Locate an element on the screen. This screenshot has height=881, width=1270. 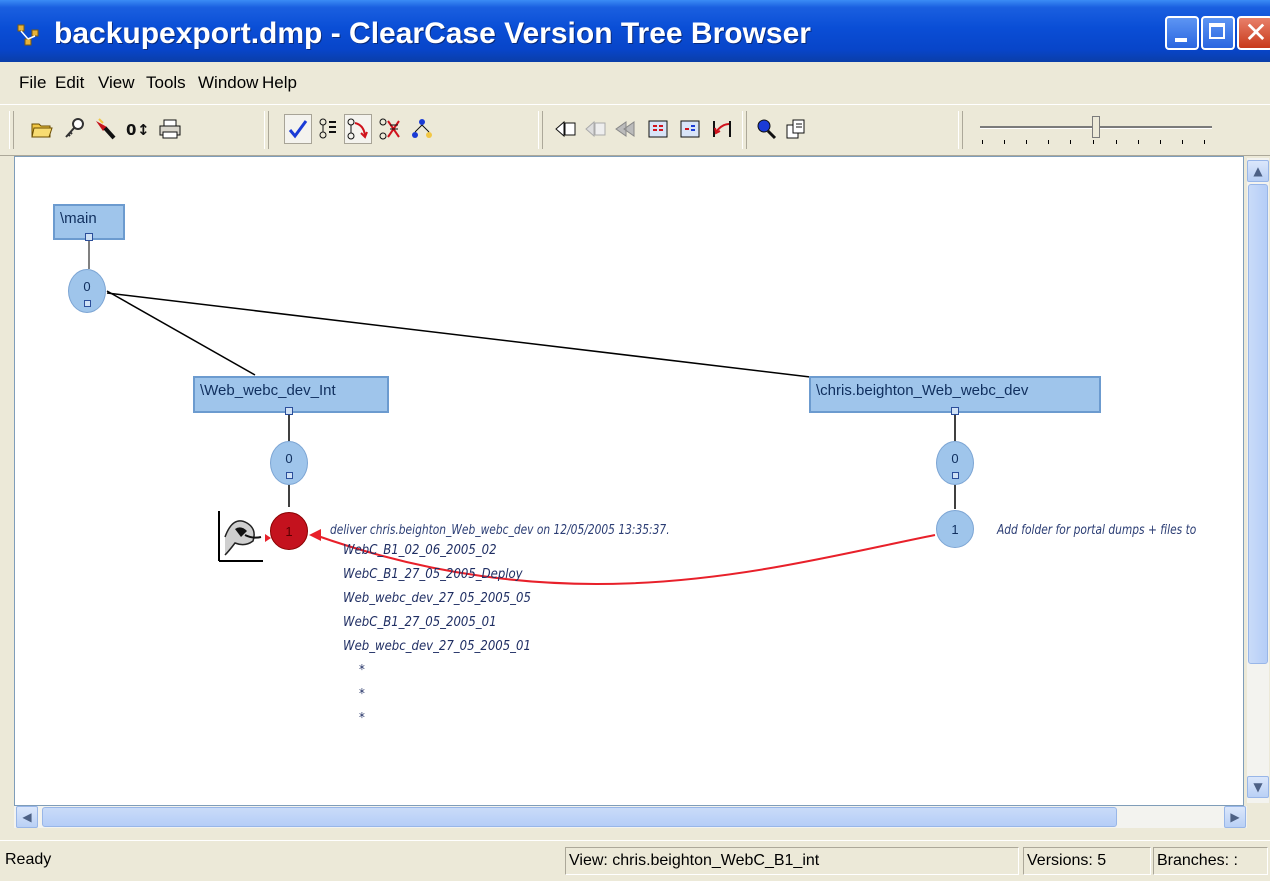
forward-icon is located at coordinates (595, 129).